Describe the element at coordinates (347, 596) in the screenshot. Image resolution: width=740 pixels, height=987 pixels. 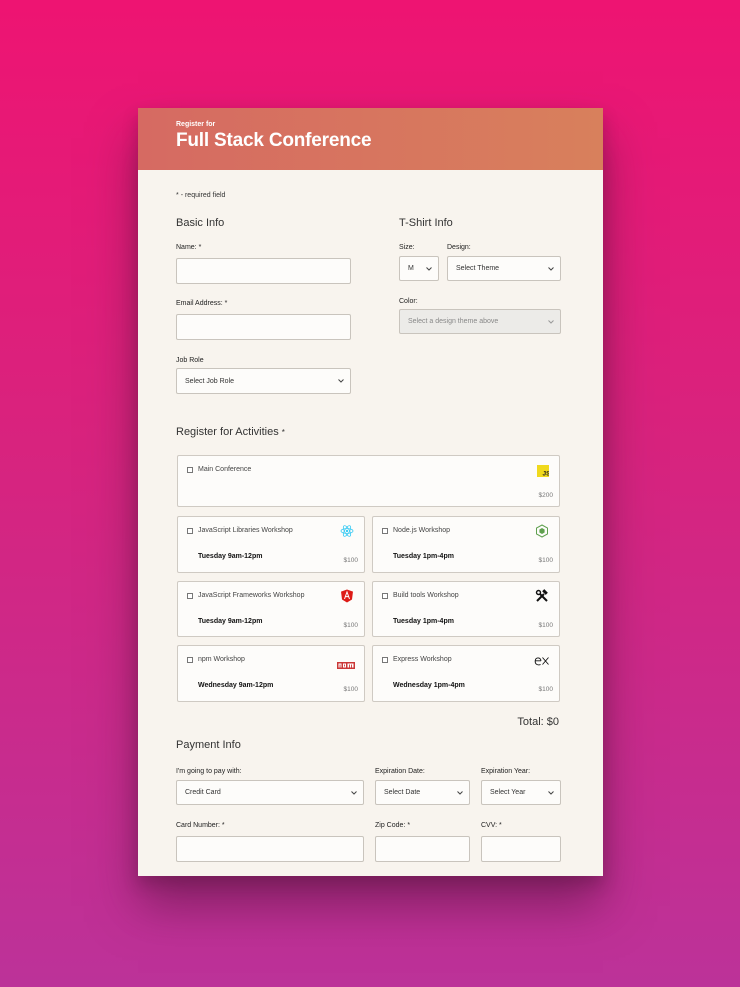
I see `angular-logo-icon` at that location.